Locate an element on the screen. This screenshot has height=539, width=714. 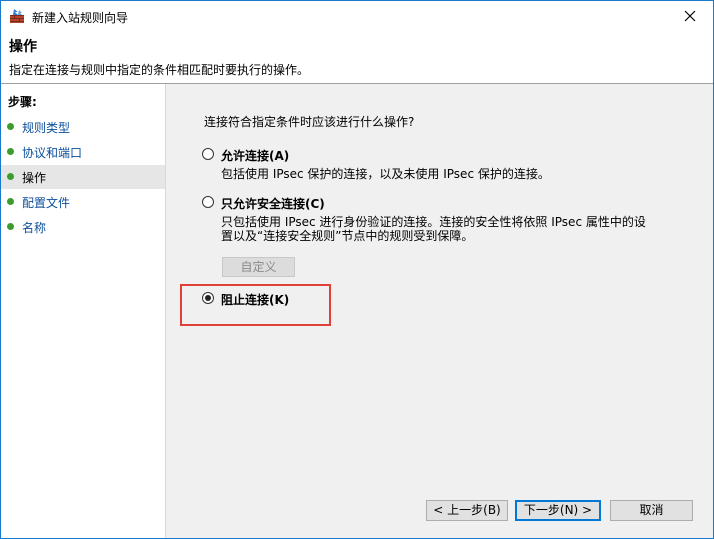
sidebar-item-label: 配置文件 is located at coordinates (46, 203).